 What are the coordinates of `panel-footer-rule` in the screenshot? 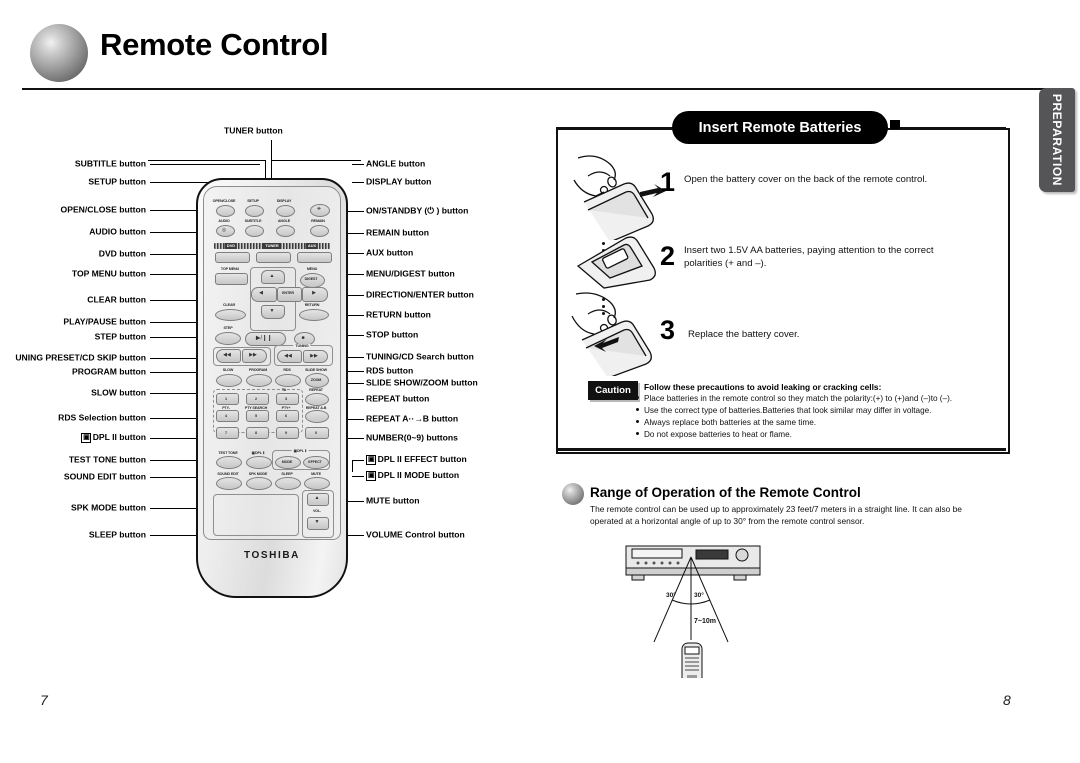 It's located at (781, 449).